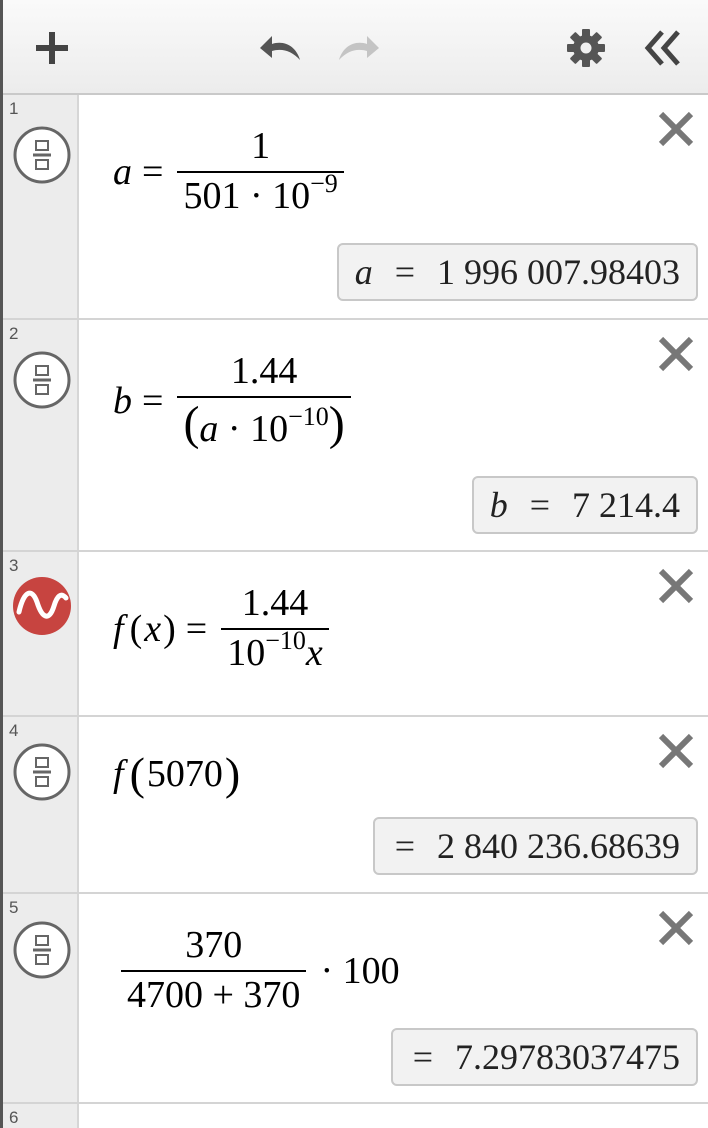  I want to click on fraction: 1.44 10−10x, so click(275, 628).